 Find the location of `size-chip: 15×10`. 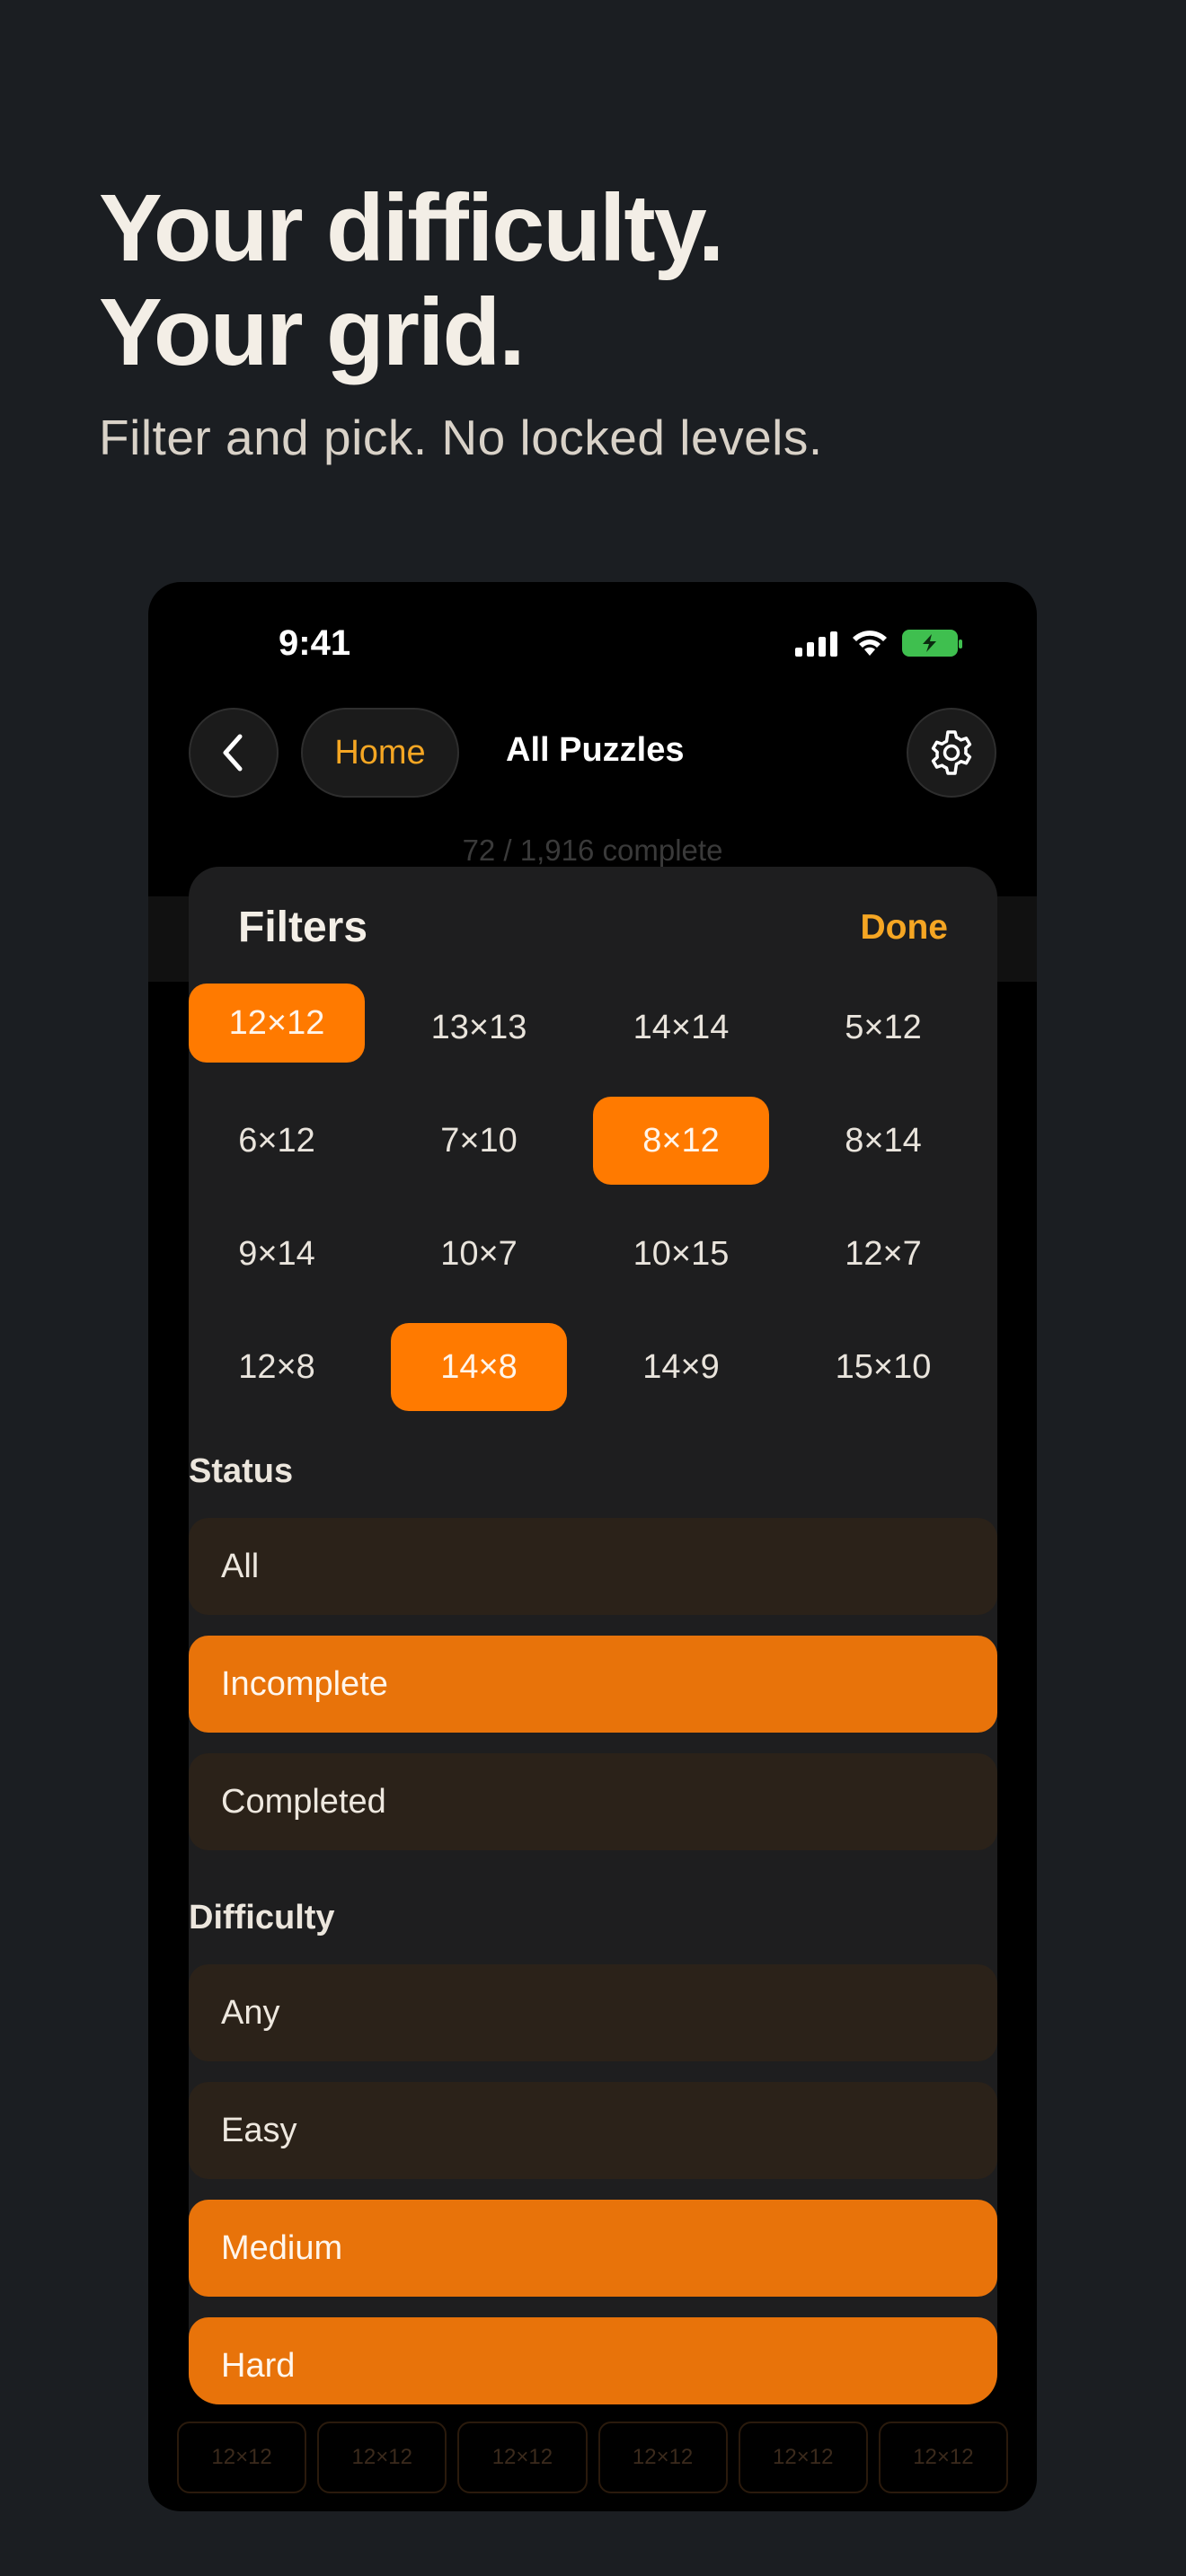

size-chip: 15×10 is located at coordinates (883, 1367).